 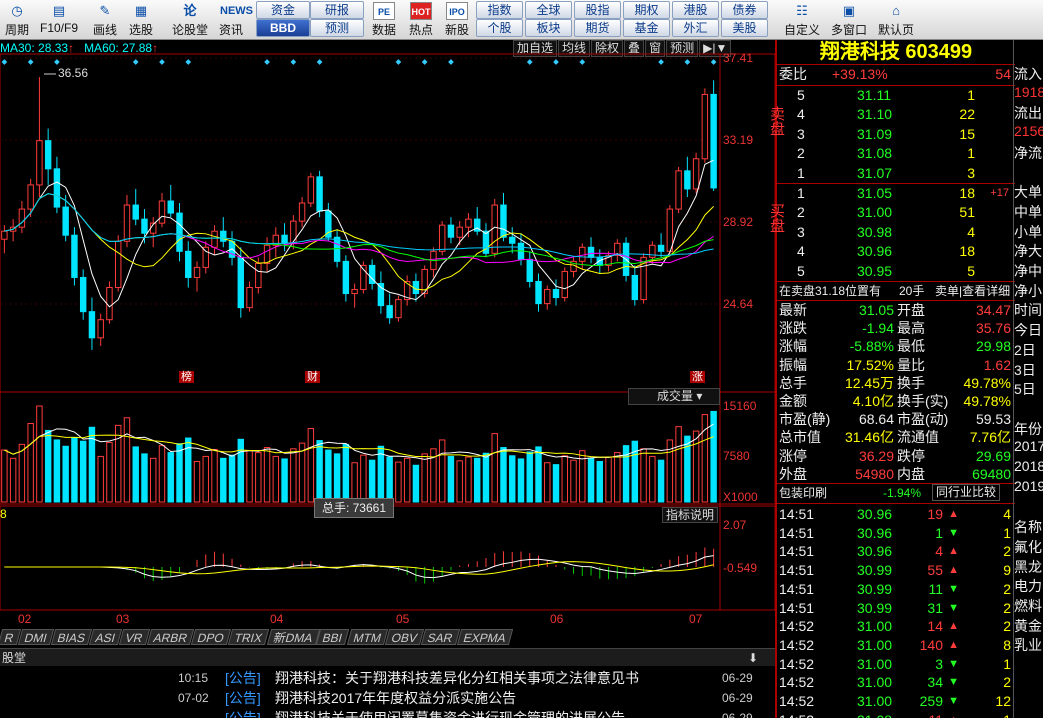 What do you see at coordinates (744, 28) in the screenshot?
I see `market-tab: 美股` at bounding box center [744, 28].